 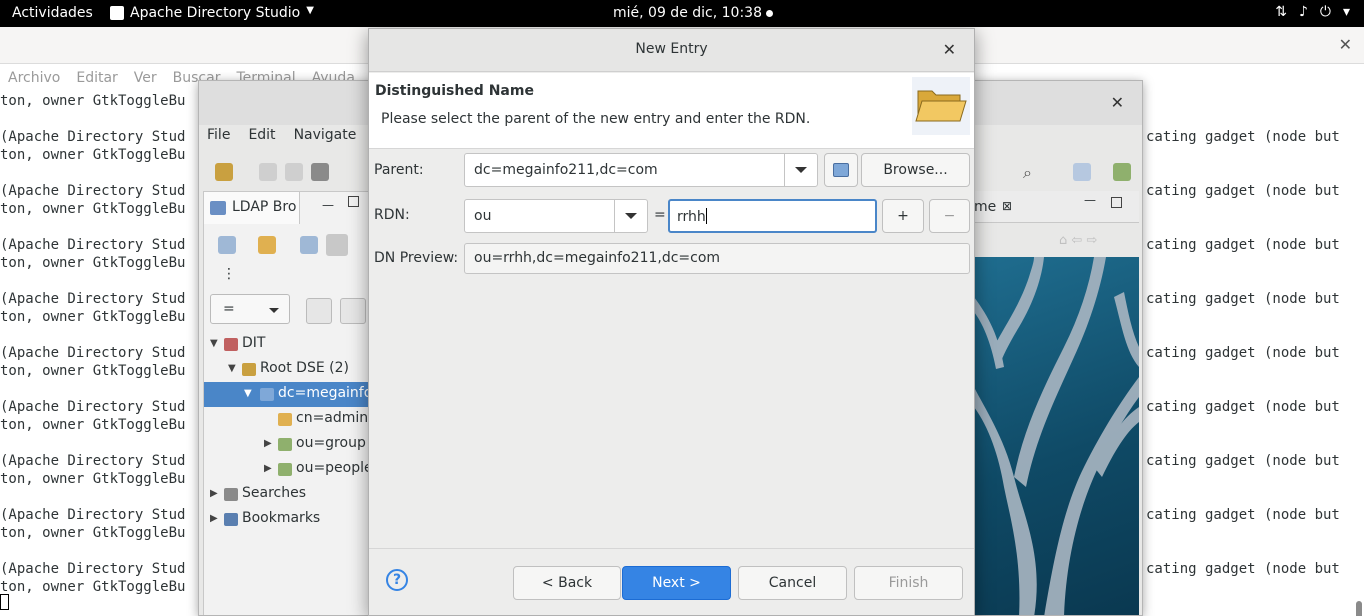 I want to click on filter-icon, so click(x=353, y=311).